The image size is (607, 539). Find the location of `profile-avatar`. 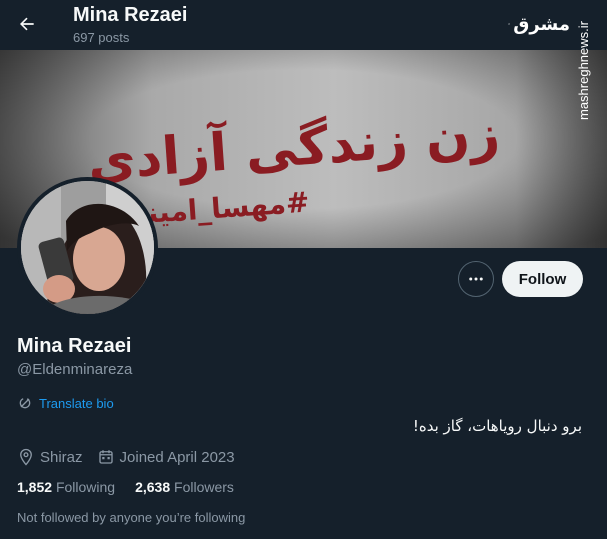

profile-avatar is located at coordinates (87, 247).